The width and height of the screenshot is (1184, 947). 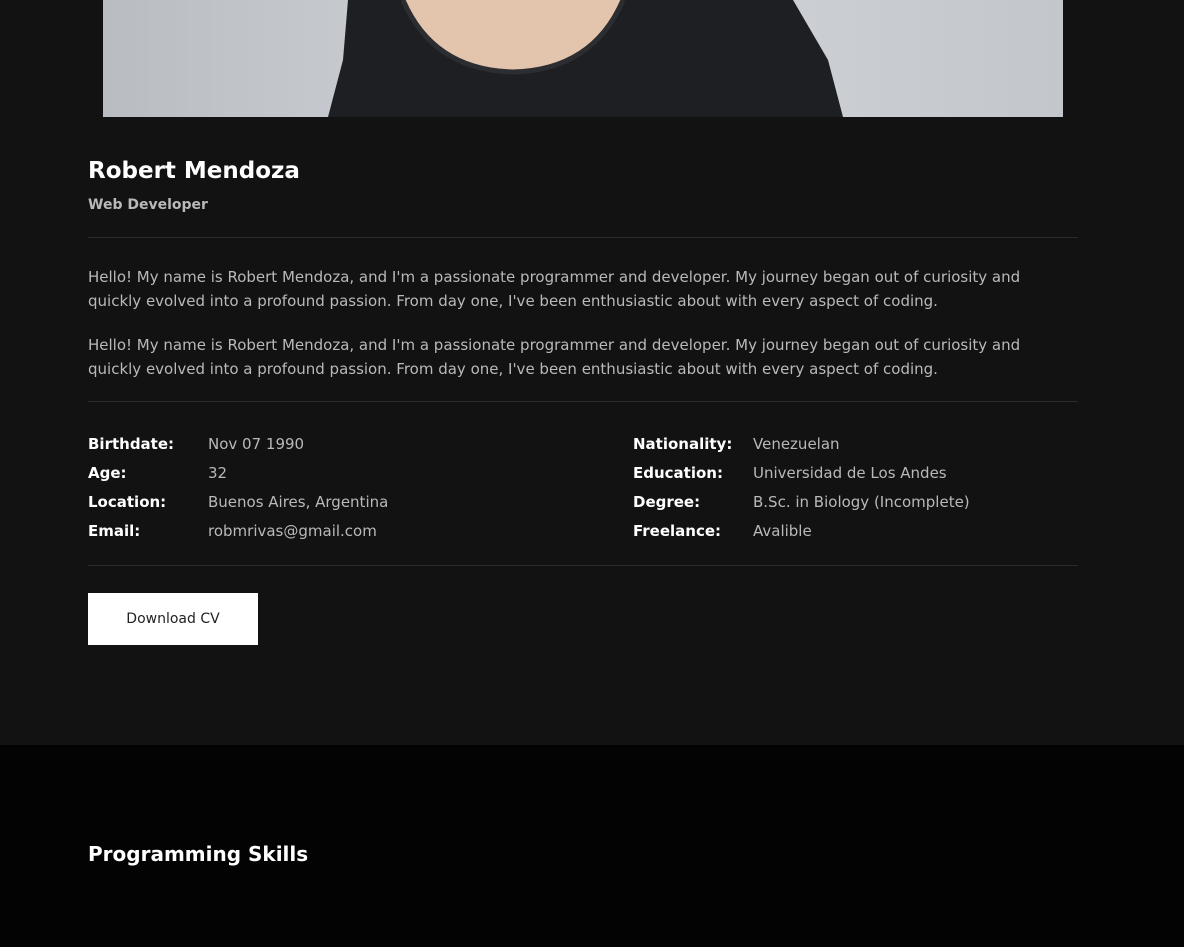 I want to click on info-value: Avalible, so click(x=782, y=530).